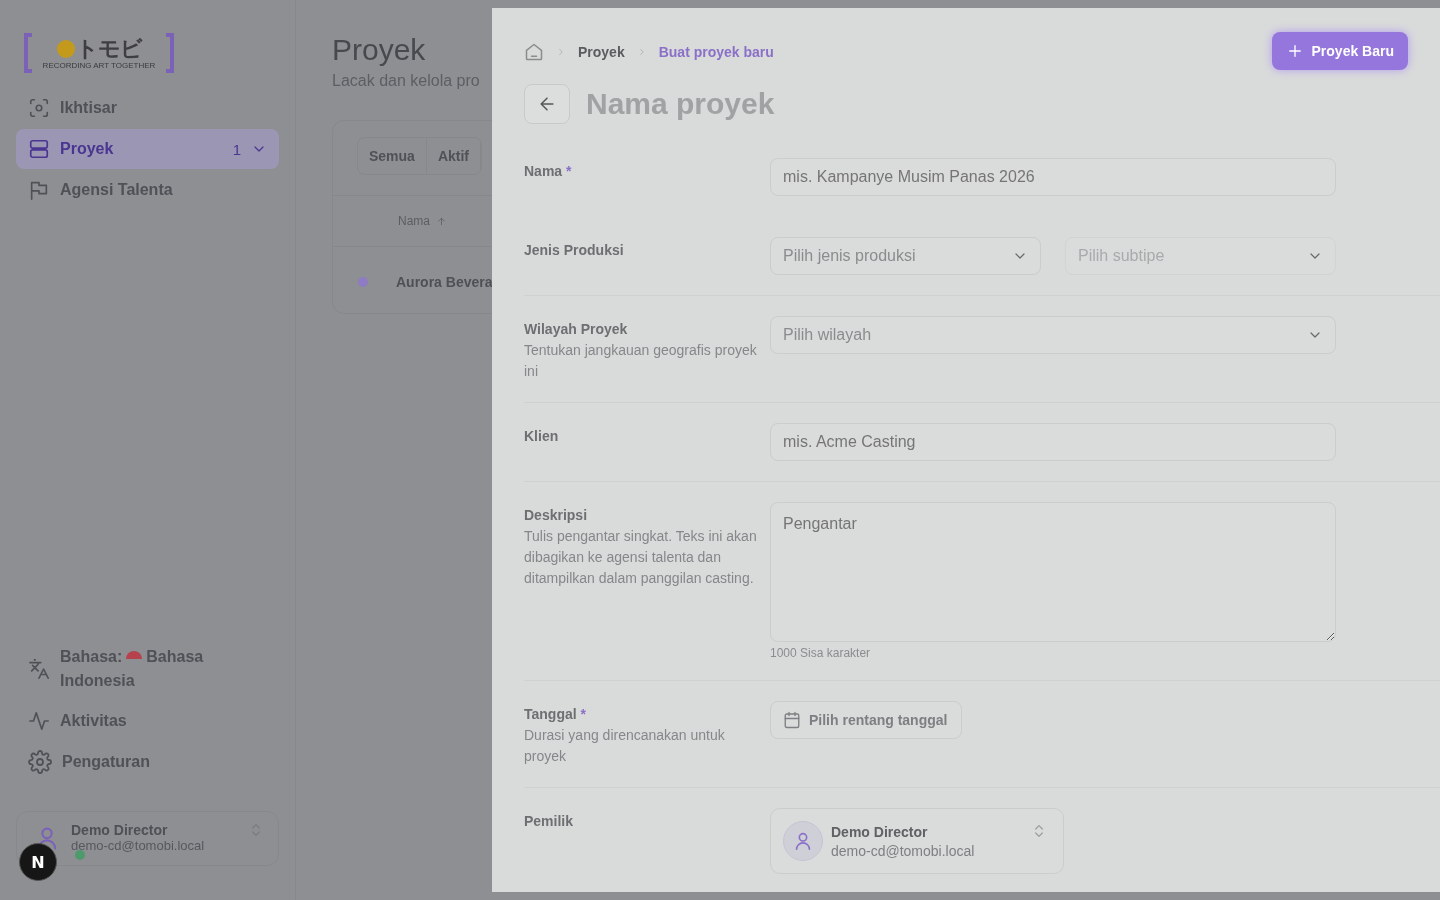 The image size is (1440, 900). Describe the element at coordinates (534, 52) in the screenshot. I see `home-icon` at that location.